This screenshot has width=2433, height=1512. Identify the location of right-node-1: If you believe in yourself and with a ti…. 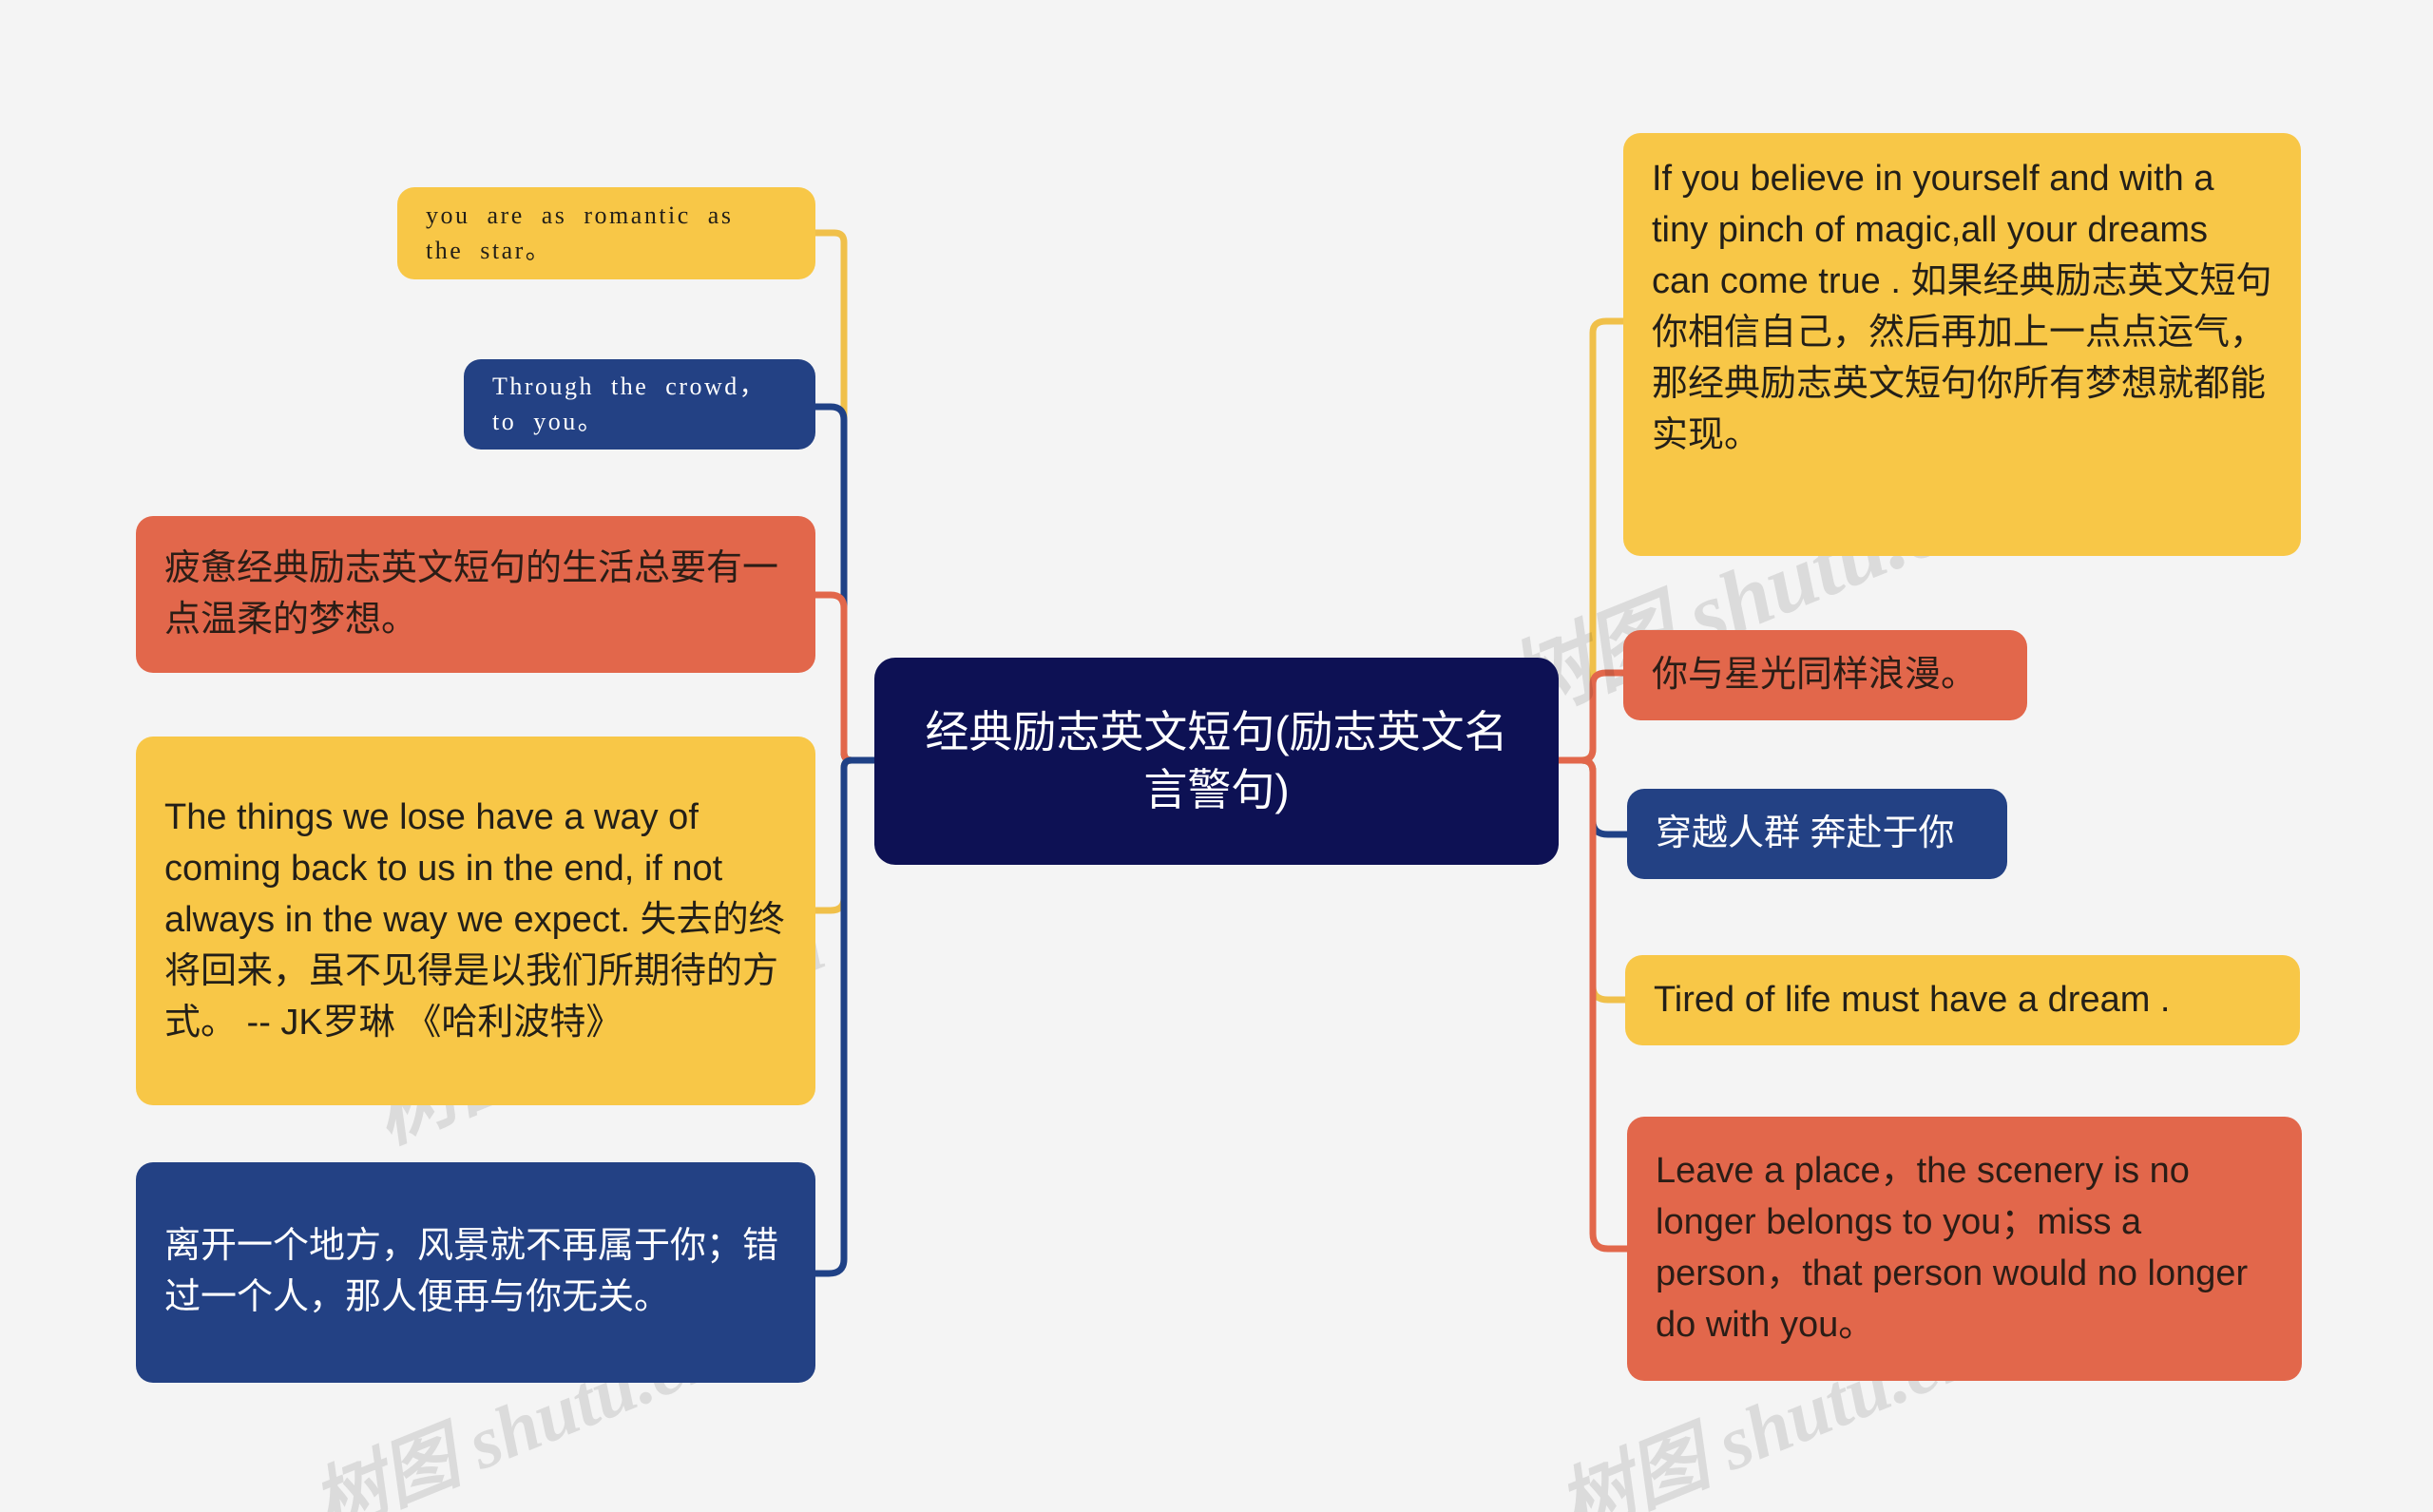
(1962, 344).